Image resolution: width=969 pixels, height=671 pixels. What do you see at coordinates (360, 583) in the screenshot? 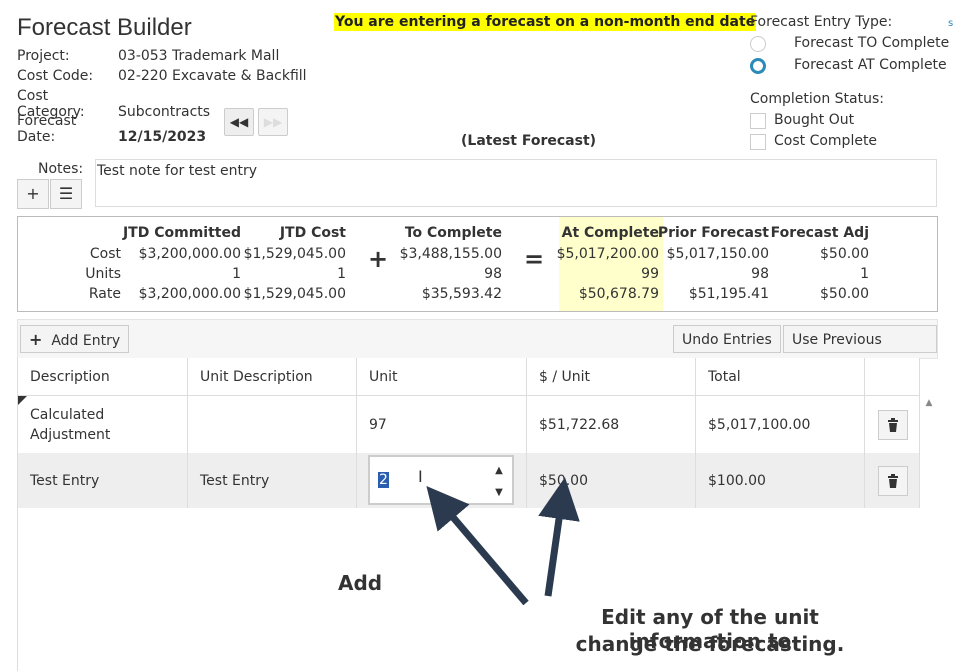
I see `annotation-add: Add` at bounding box center [360, 583].